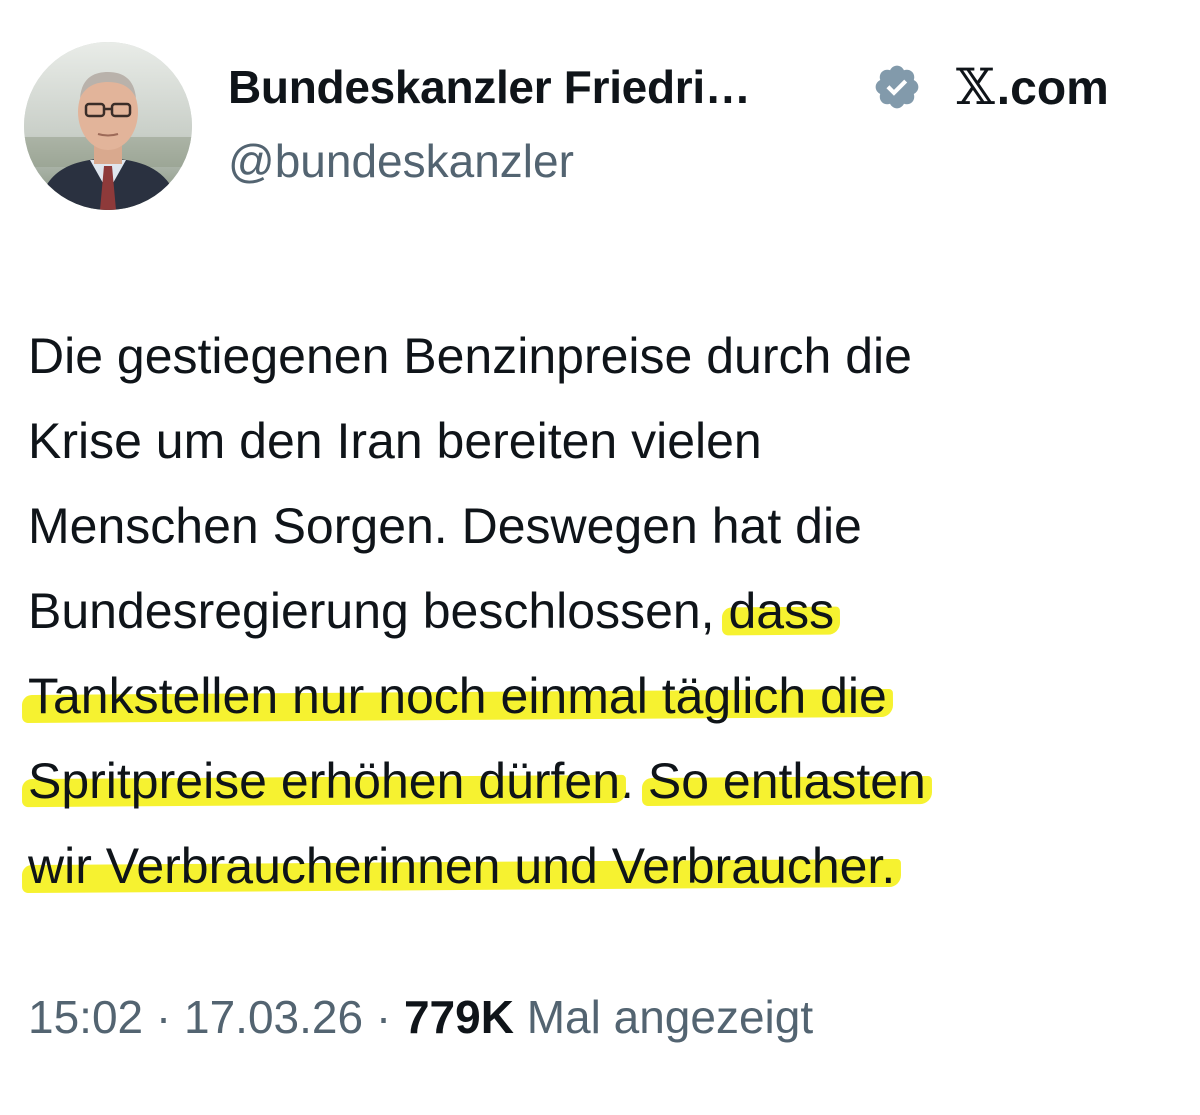  I want to click on tweet-date: 17.03.26, so click(273, 1017).